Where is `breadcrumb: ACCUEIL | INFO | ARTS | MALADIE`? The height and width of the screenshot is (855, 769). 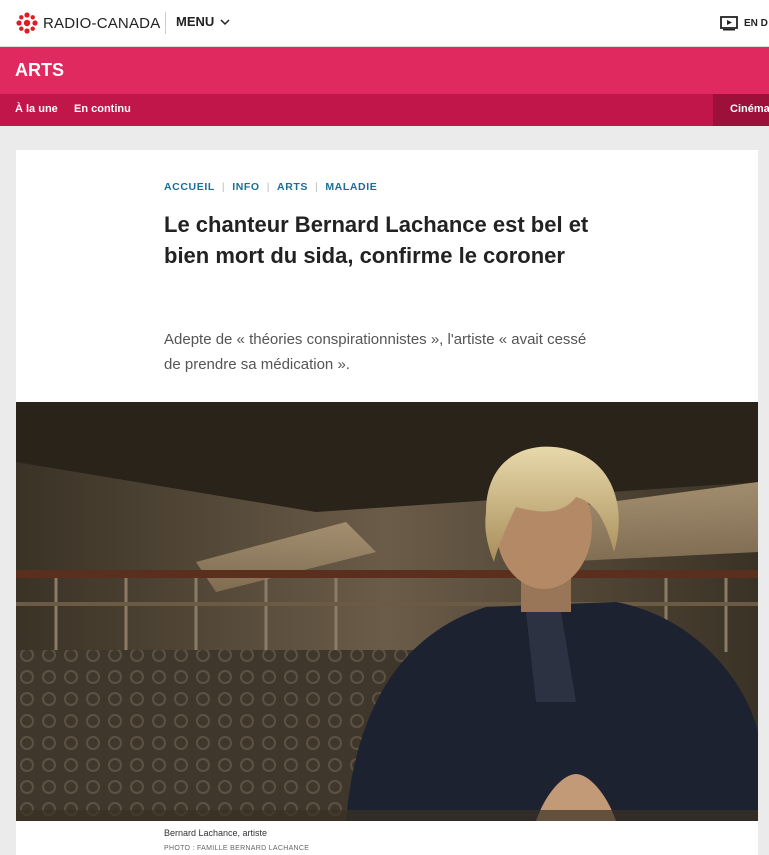 breadcrumb: ACCUEIL | INFO | ARTS | MALADIE is located at coordinates (270, 187).